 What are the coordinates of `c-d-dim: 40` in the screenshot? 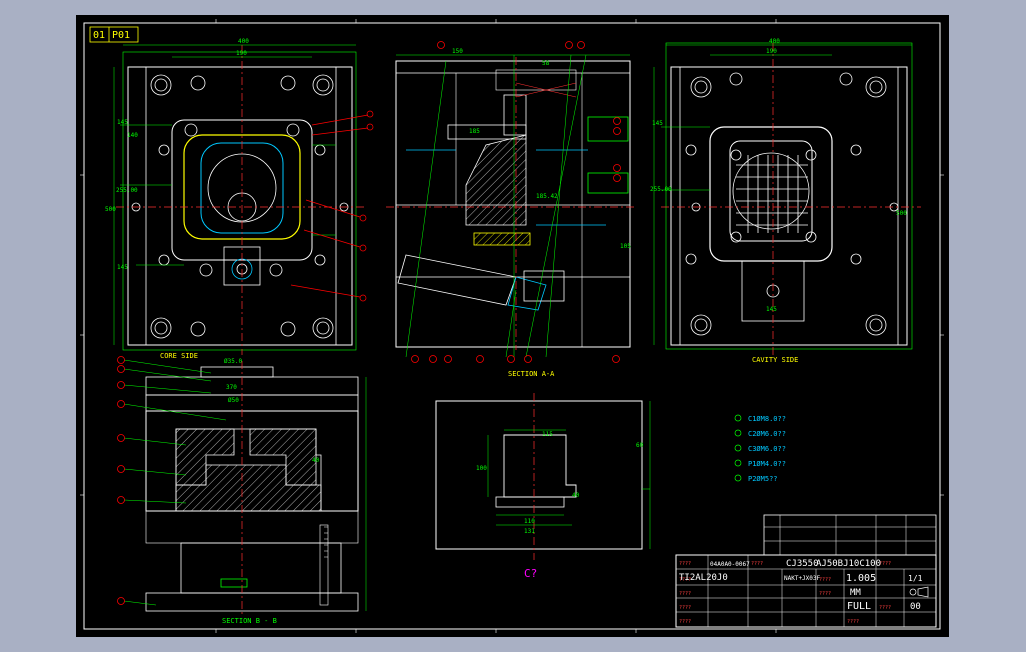 It's located at (576, 495).